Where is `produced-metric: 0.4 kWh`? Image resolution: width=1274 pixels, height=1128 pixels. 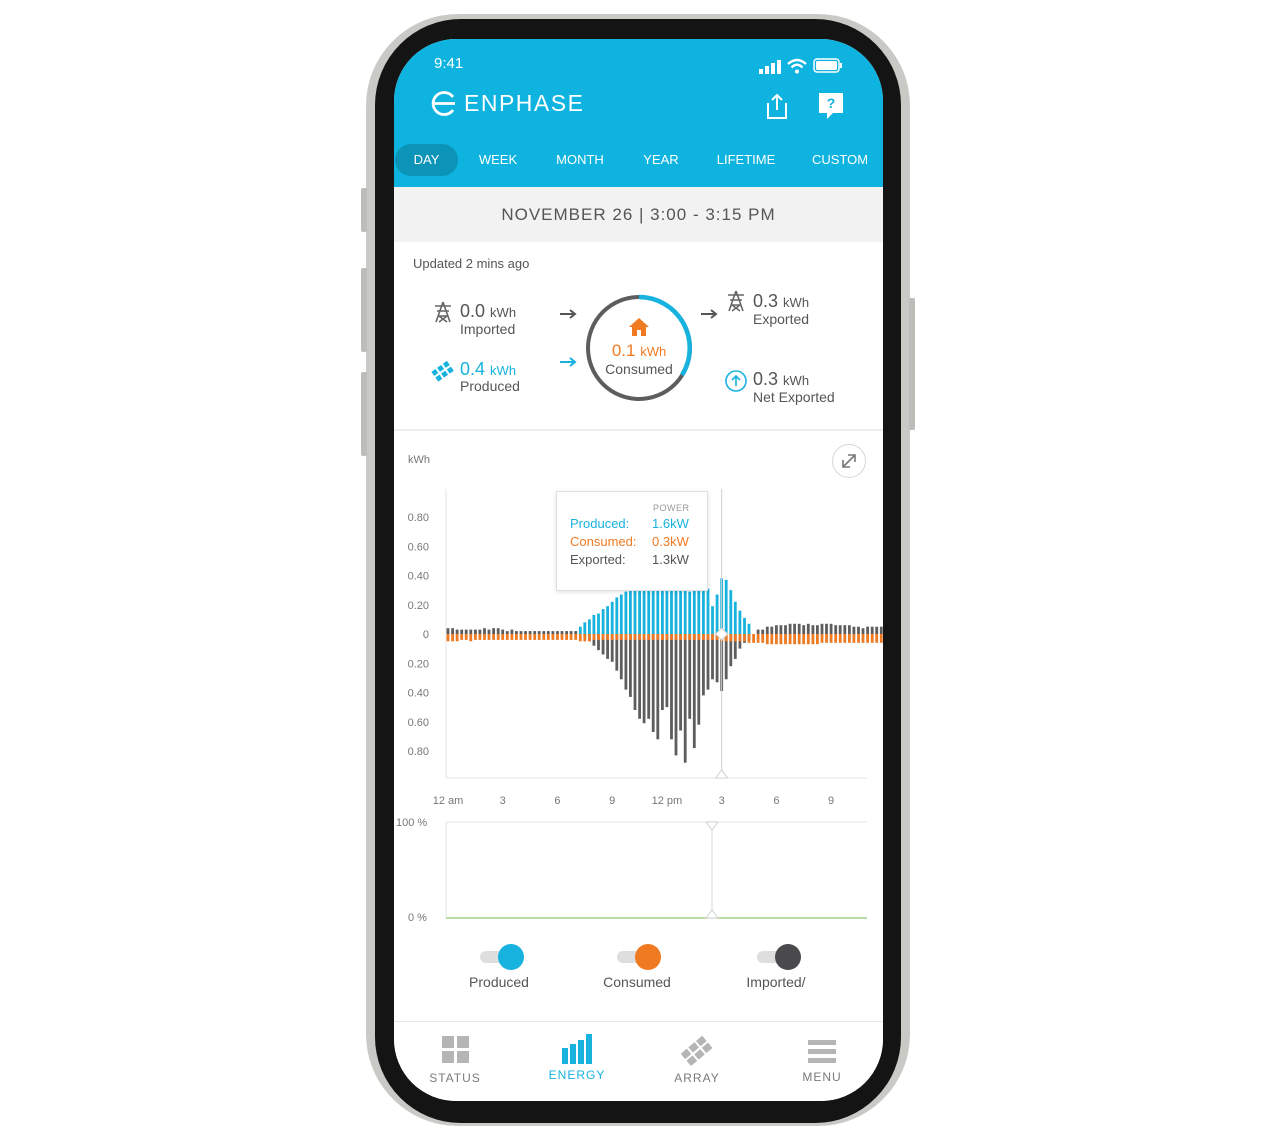
produced-metric: 0.4 kWh is located at coordinates (488, 369).